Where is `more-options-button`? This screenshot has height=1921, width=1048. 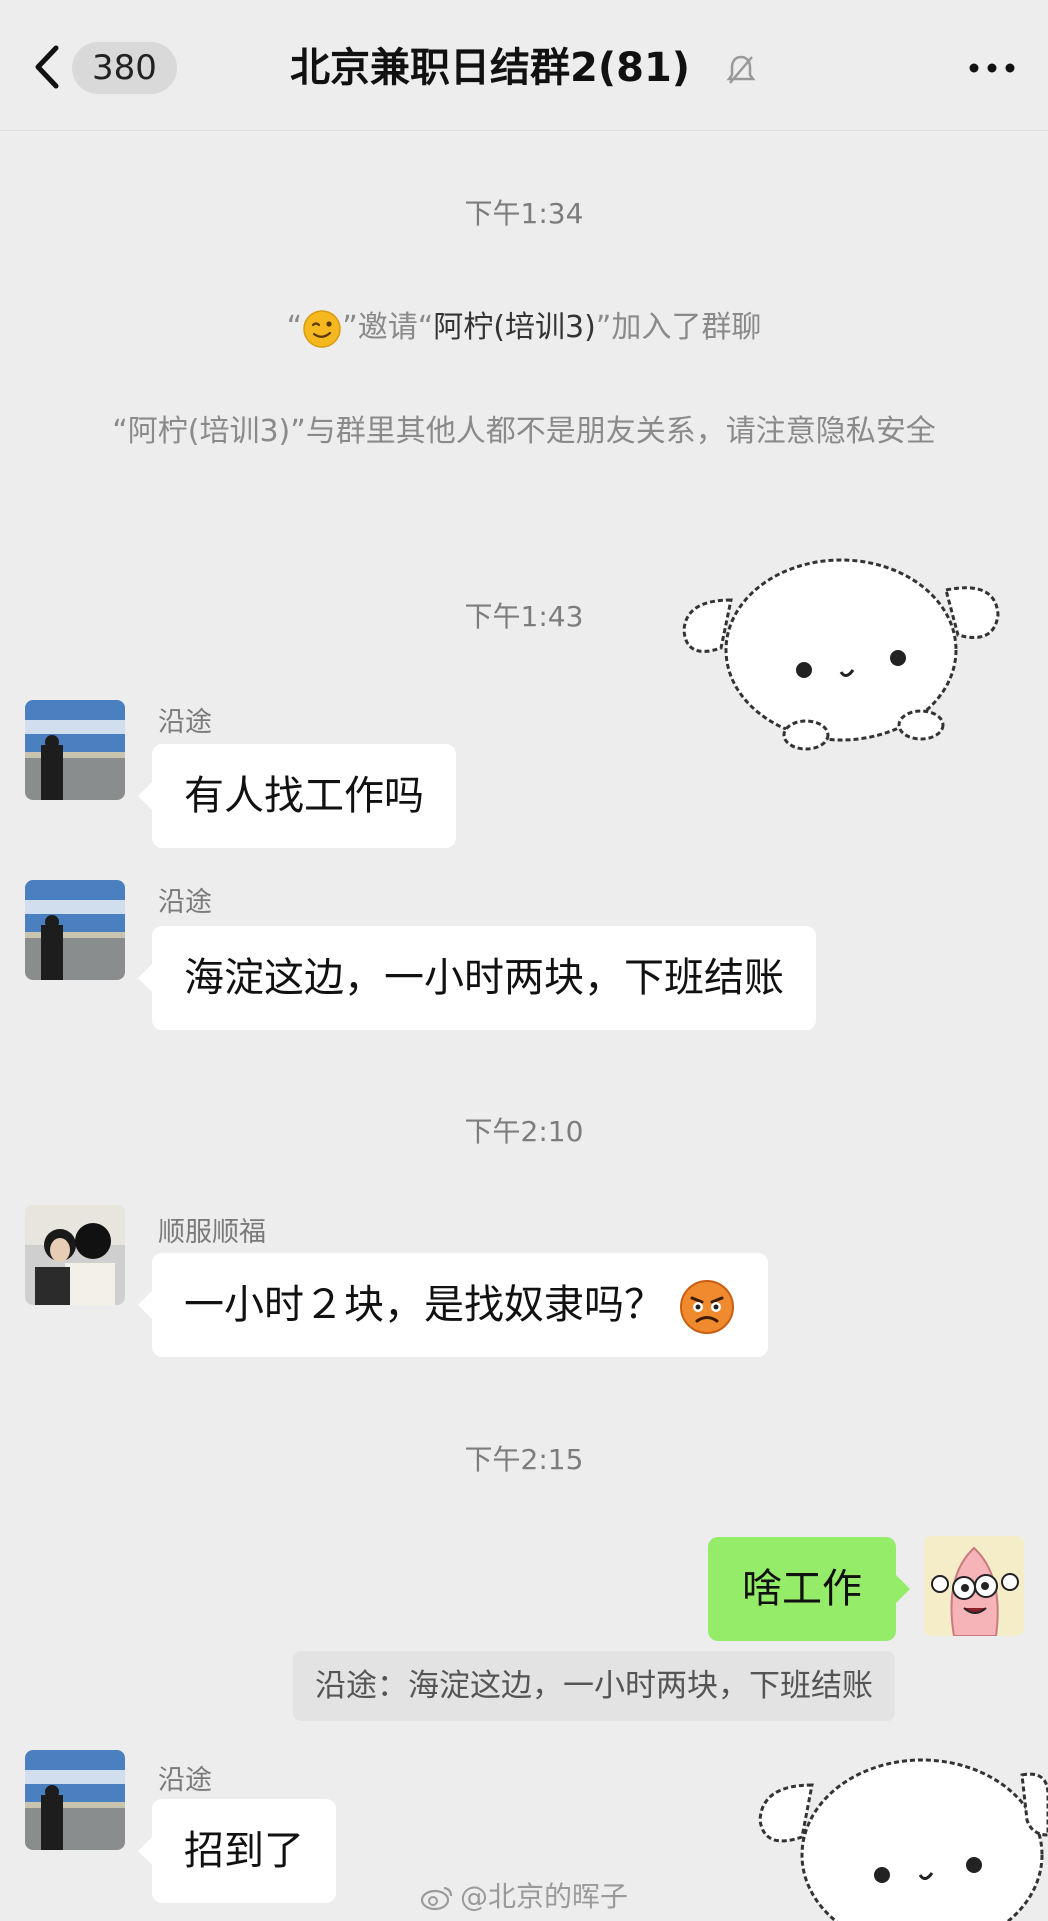 more-options-button is located at coordinates (992, 68).